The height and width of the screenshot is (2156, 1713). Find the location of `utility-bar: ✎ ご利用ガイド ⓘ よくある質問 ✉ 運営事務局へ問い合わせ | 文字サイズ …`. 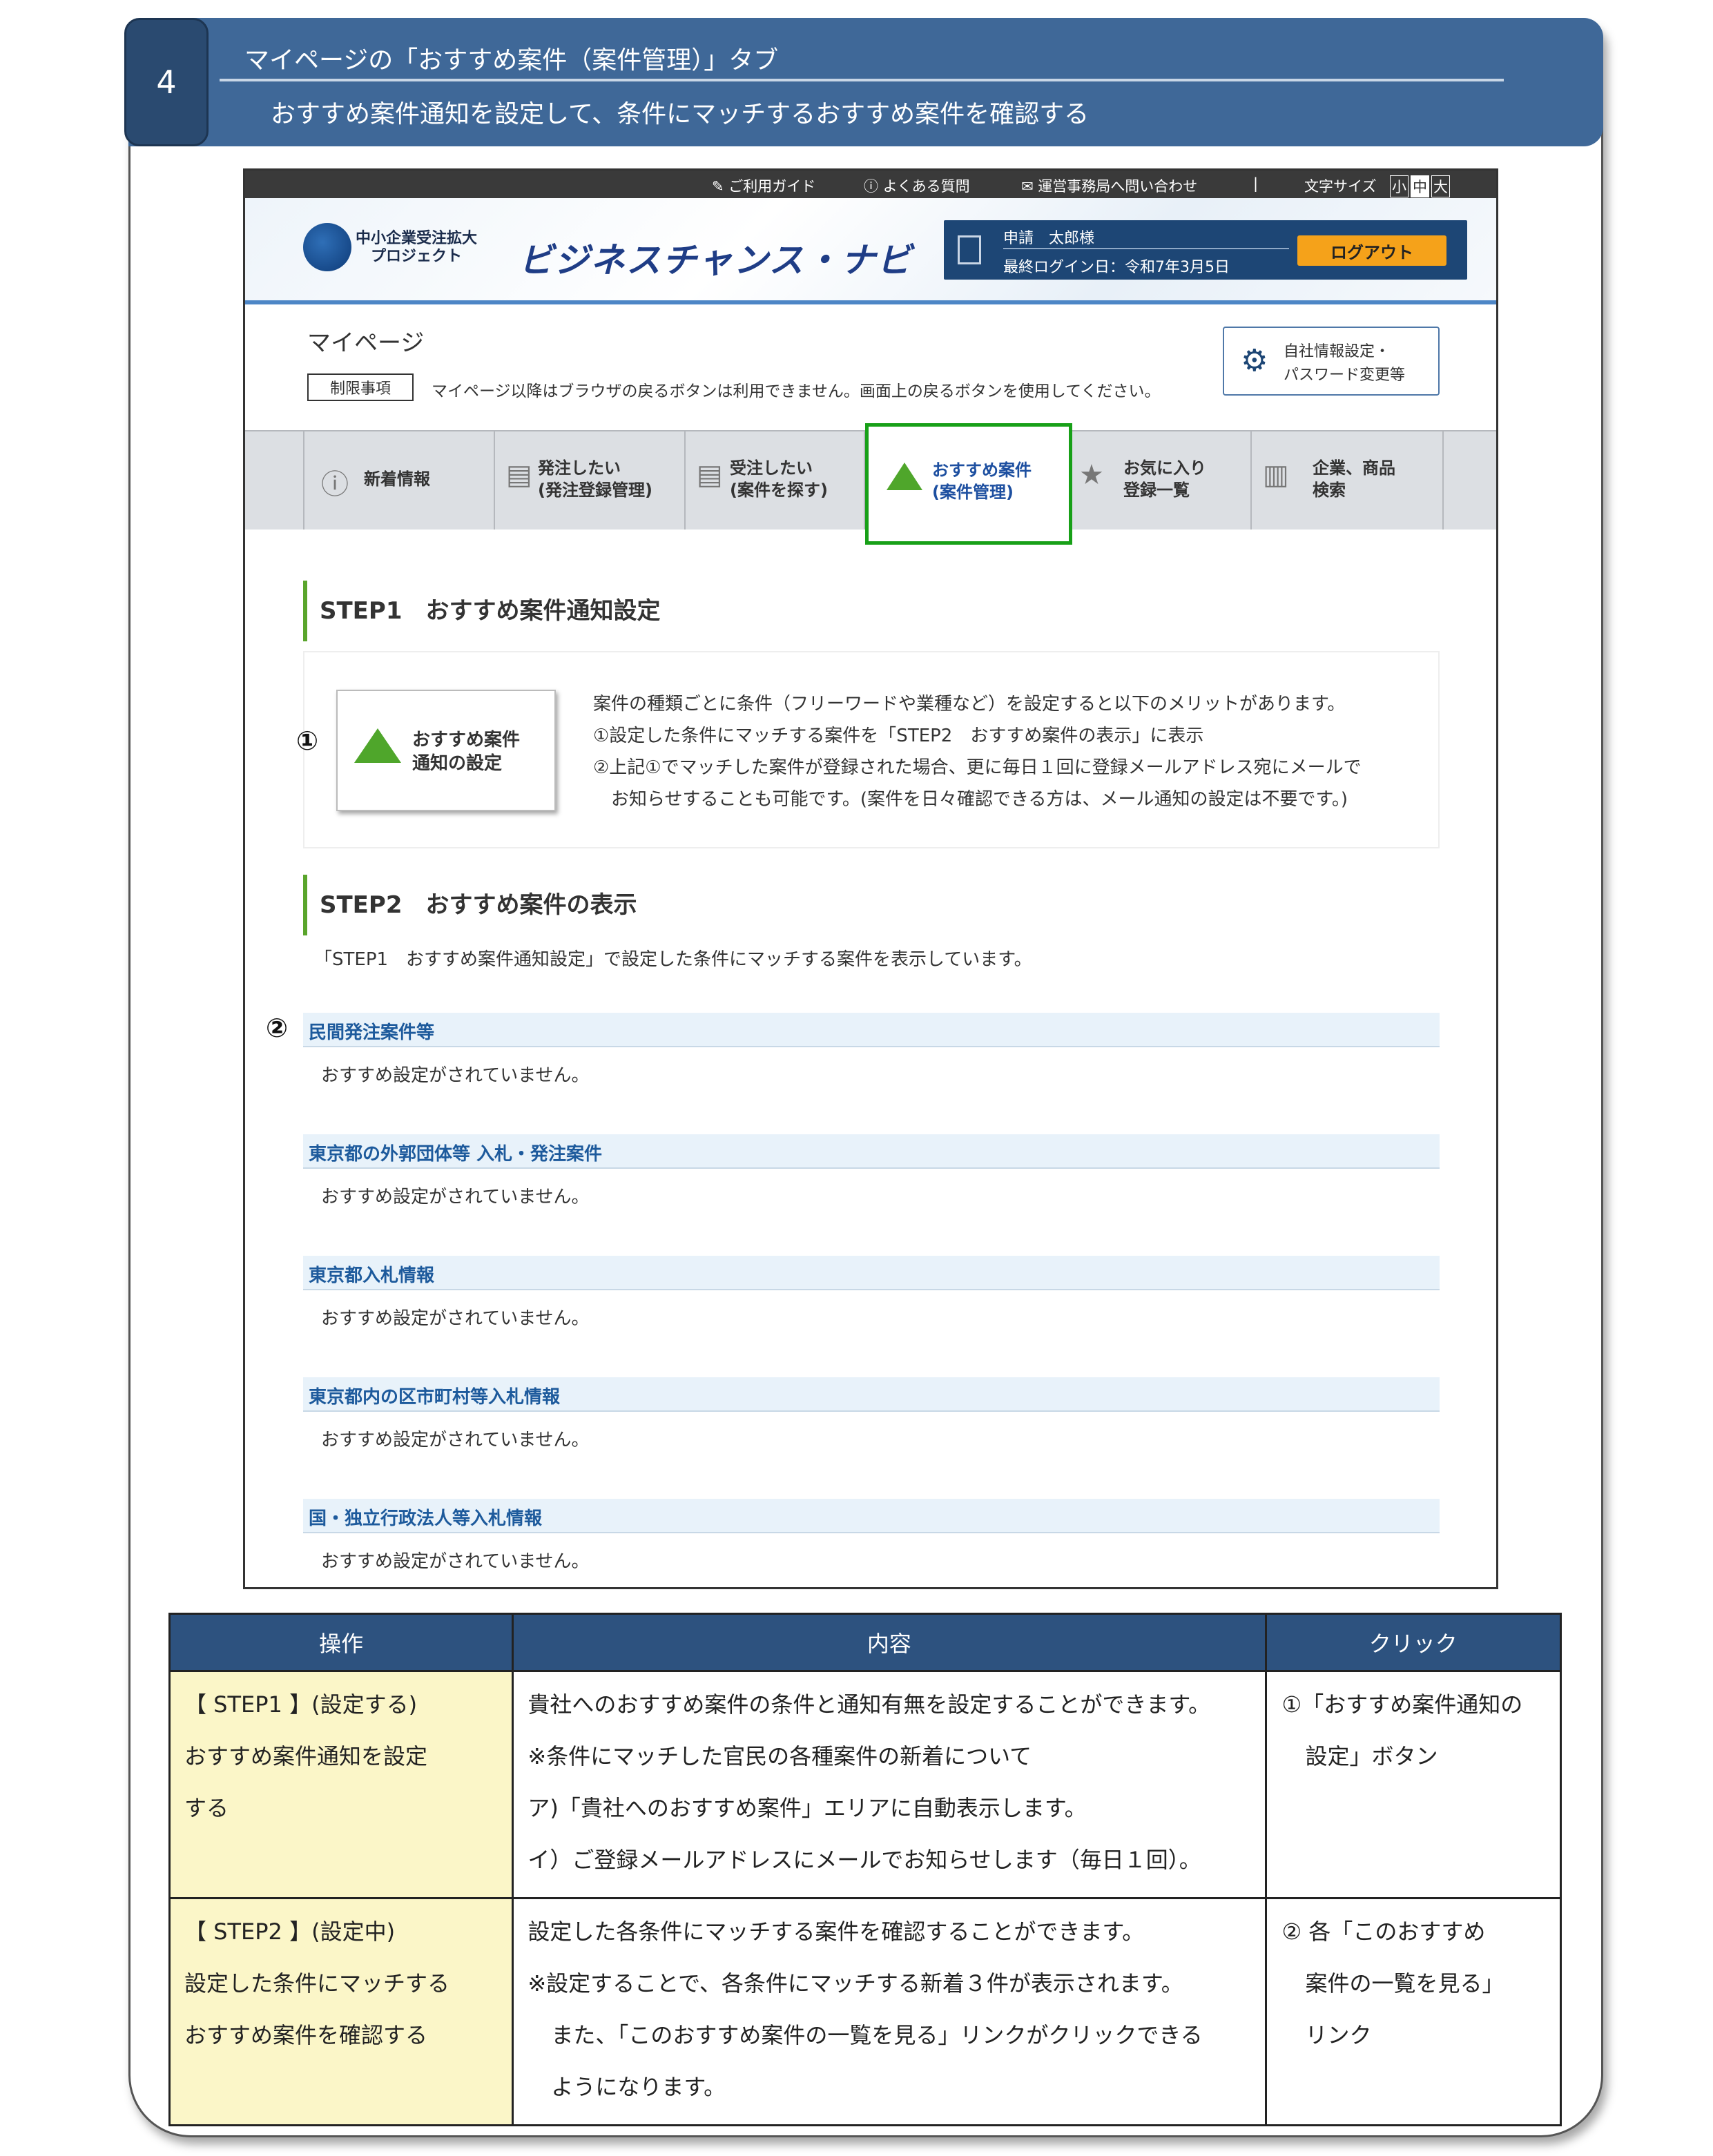

utility-bar: ✎ ご利用ガイド ⓘ よくある質問 ✉ 運営事務局へ問い合わせ | 文字サイズ … is located at coordinates (870, 184).